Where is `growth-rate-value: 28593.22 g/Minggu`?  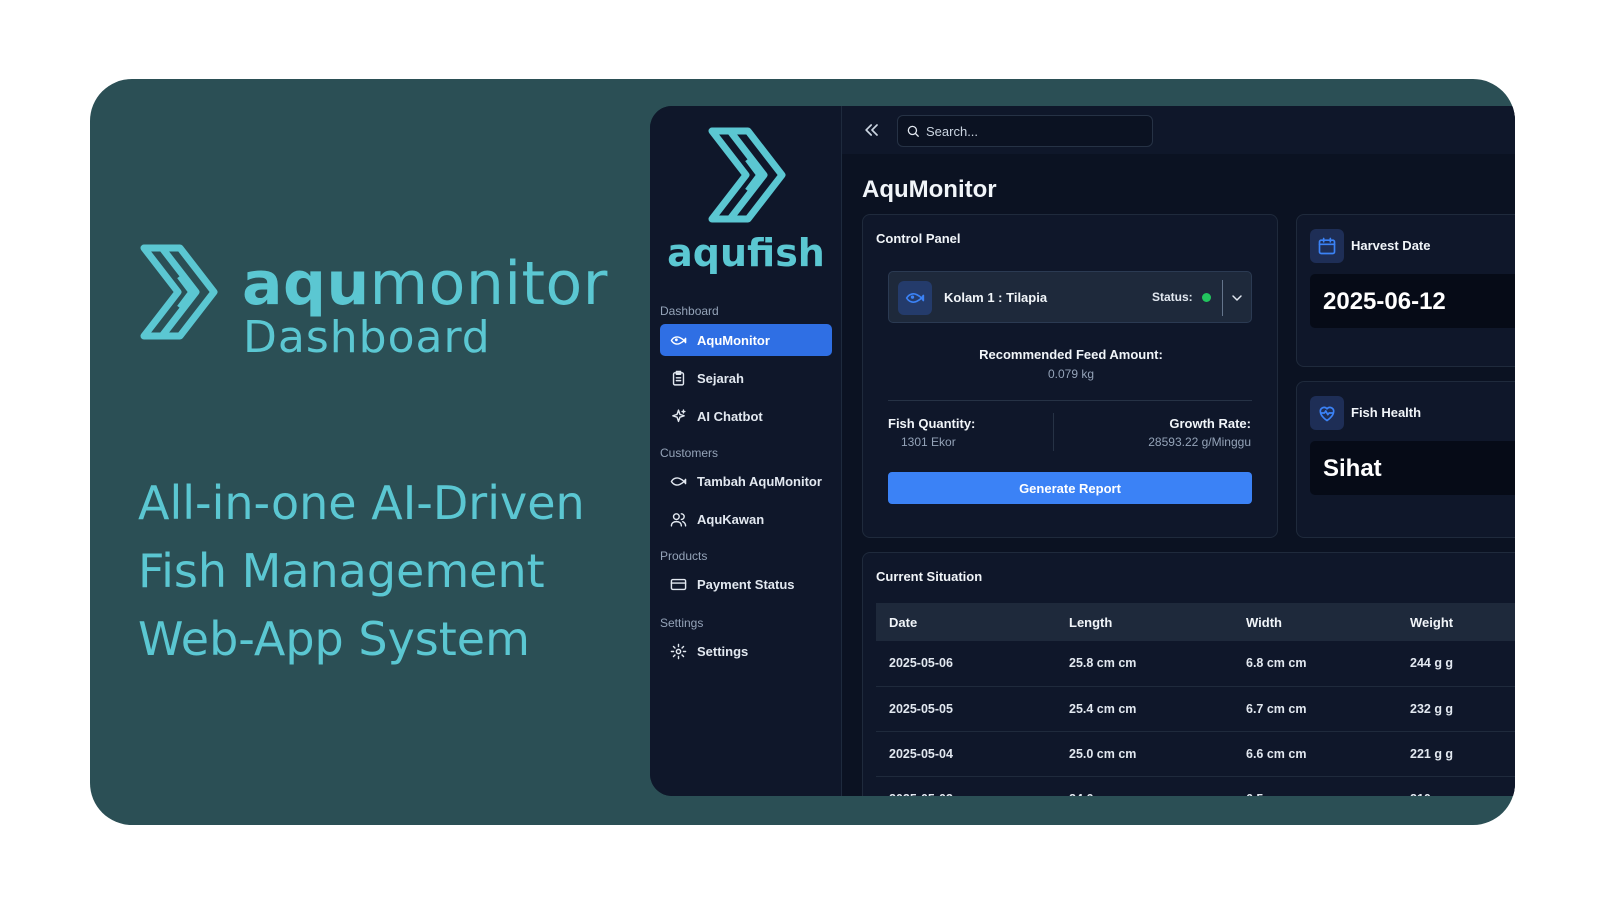
growth-rate-value: 28593.22 g/Minggu is located at coordinates (1199, 442).